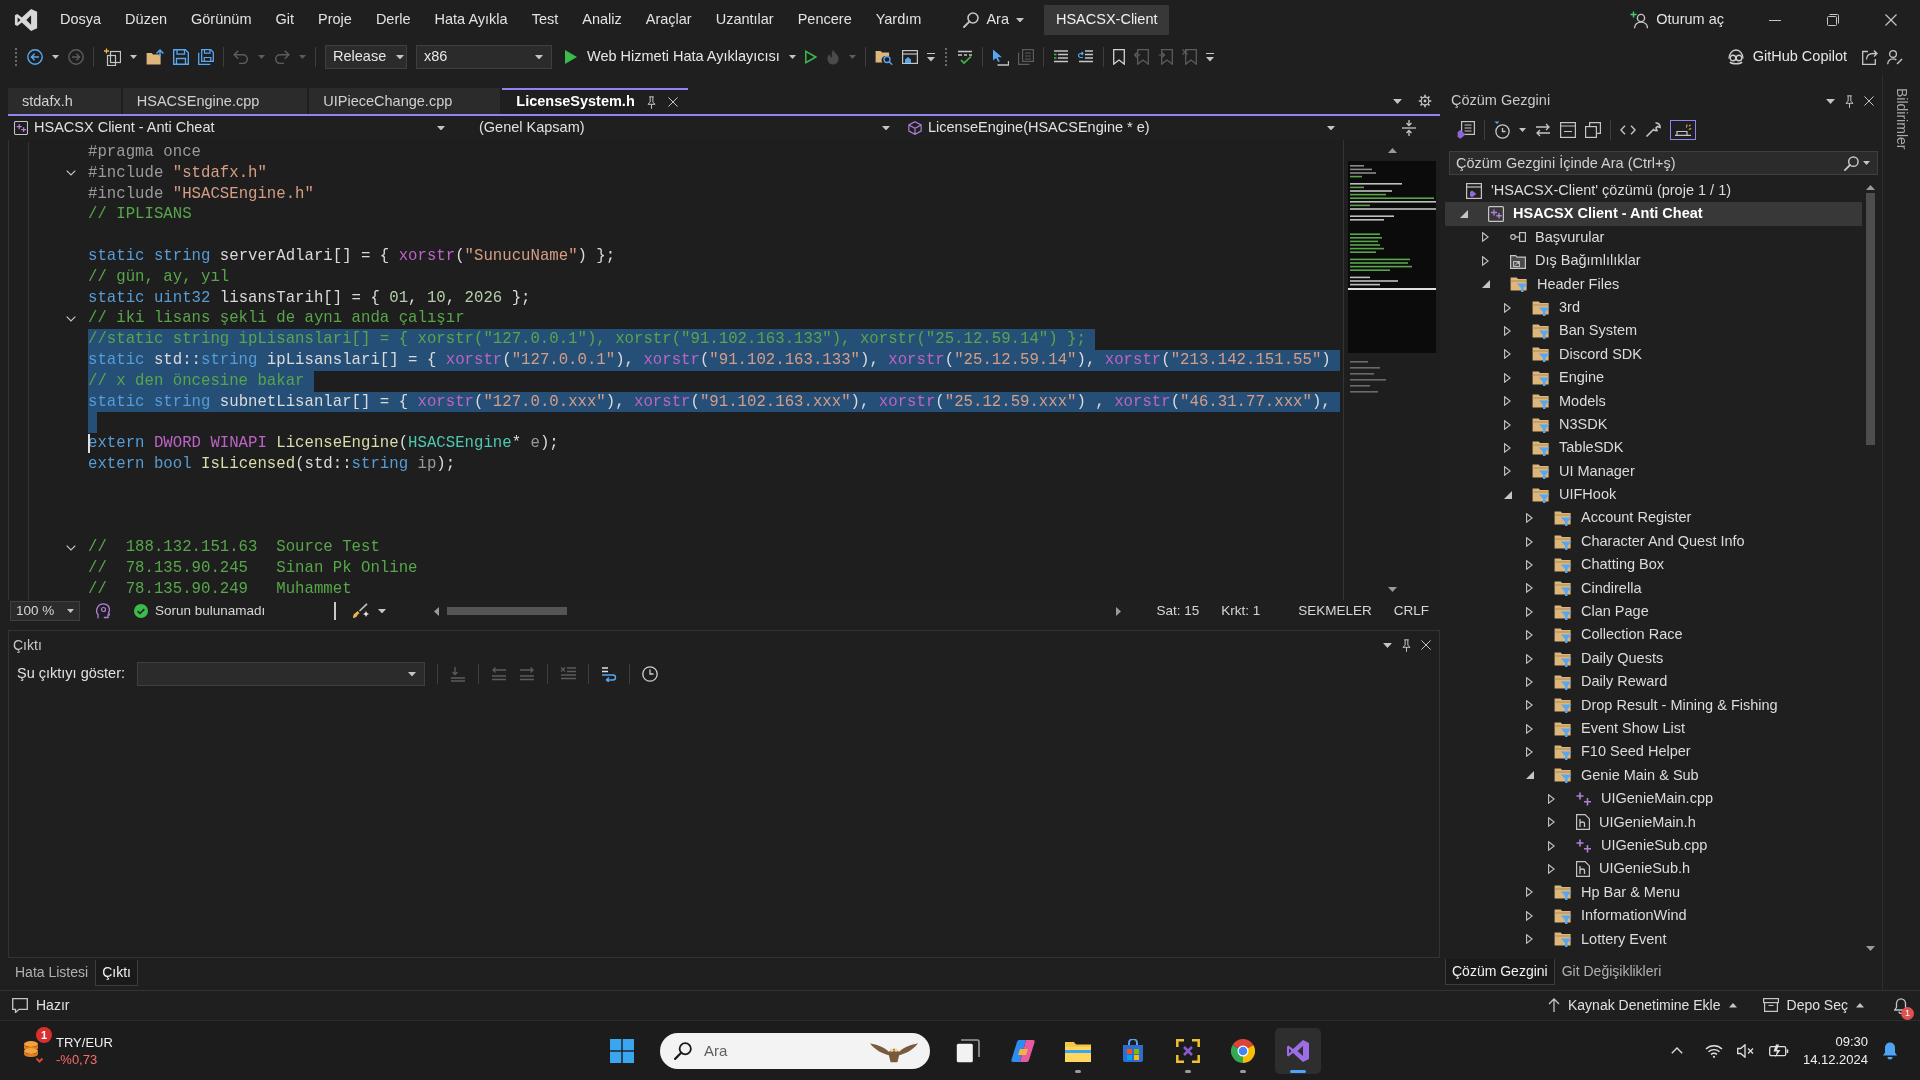 The image size is (1920, 1080). What do you see at coordinates (155, 57) in the screenshot?
I see `open-folder-icon` at bounding box center [155, 57].